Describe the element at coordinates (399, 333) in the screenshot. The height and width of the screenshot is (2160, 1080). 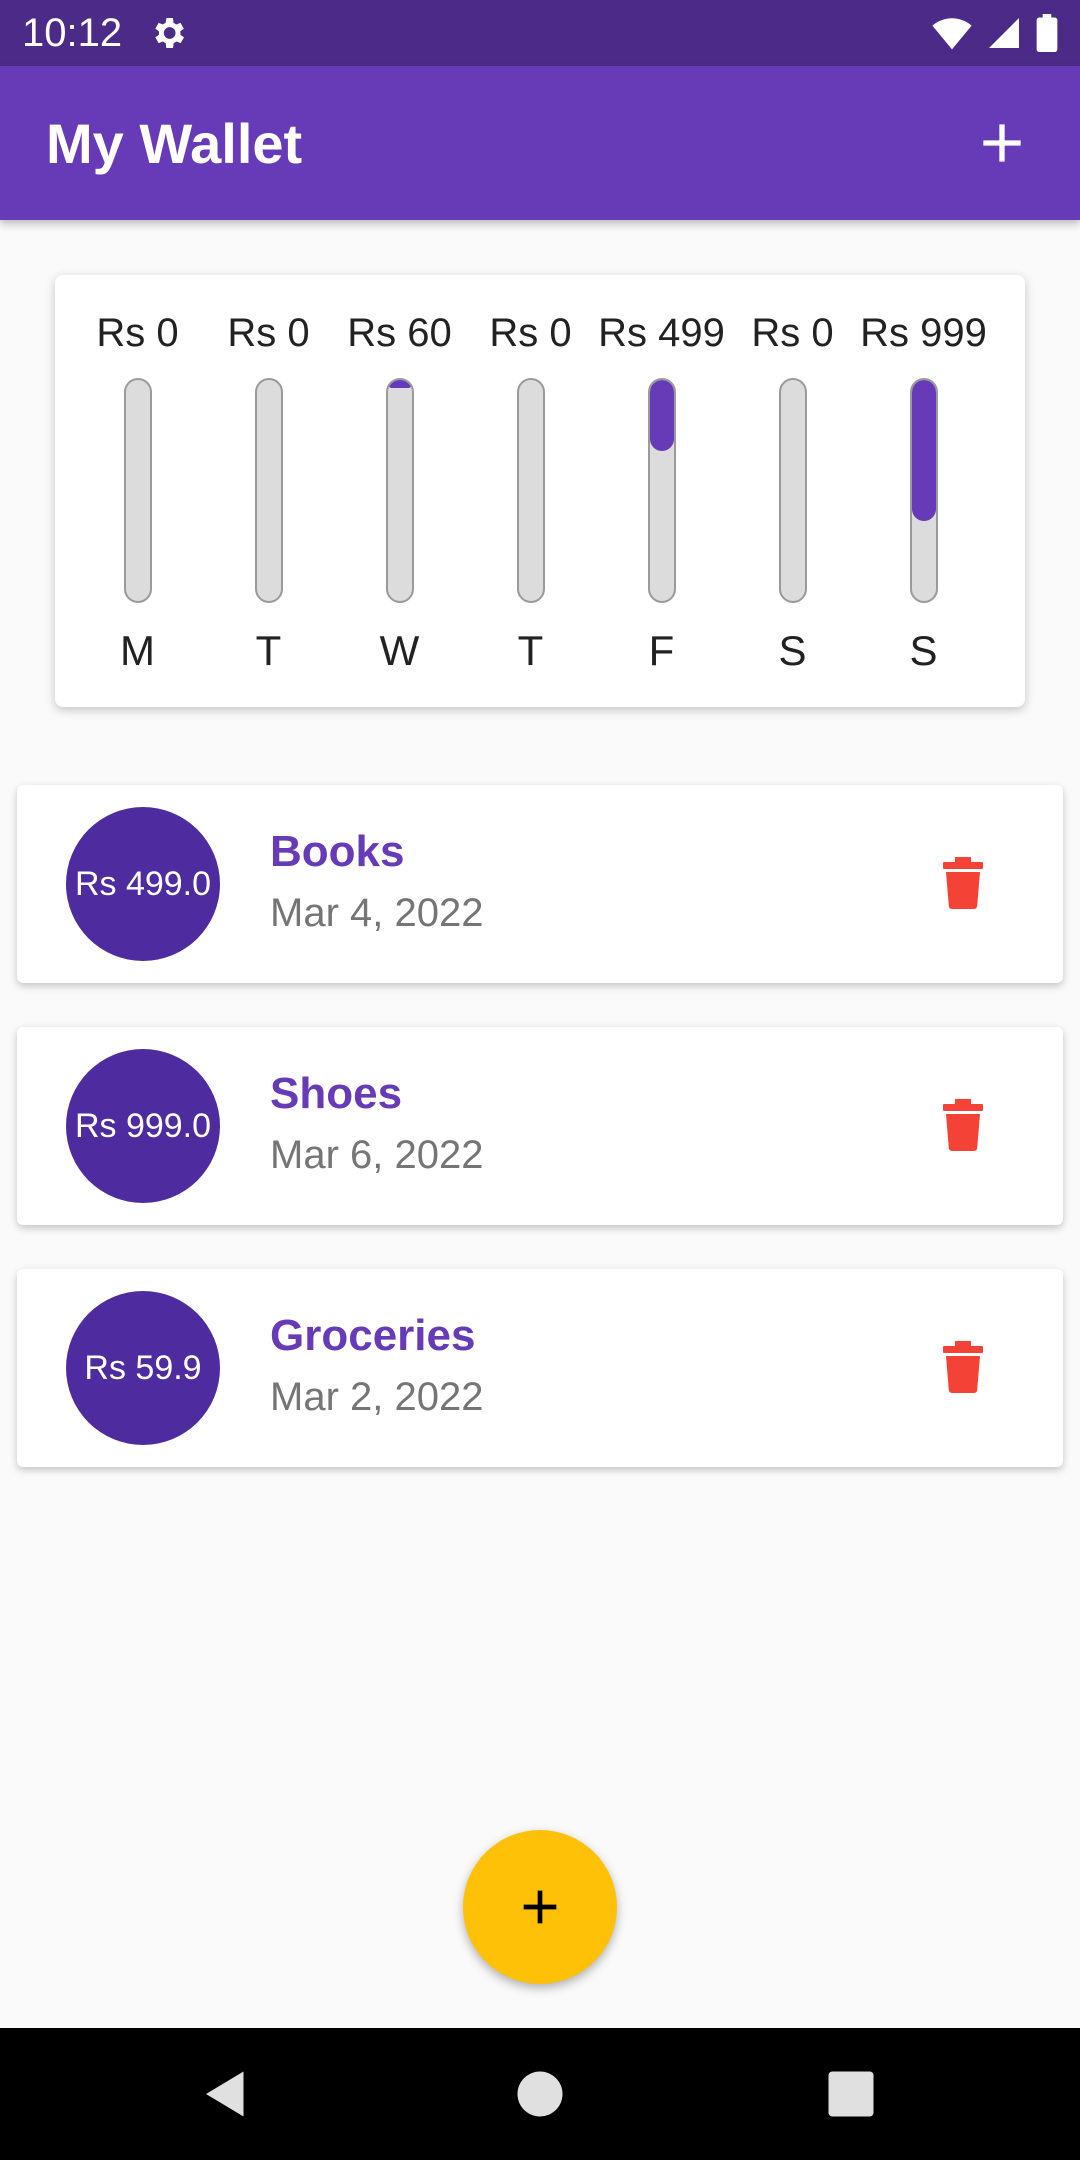
I see `chart-value-label: Rs 60` at that location.